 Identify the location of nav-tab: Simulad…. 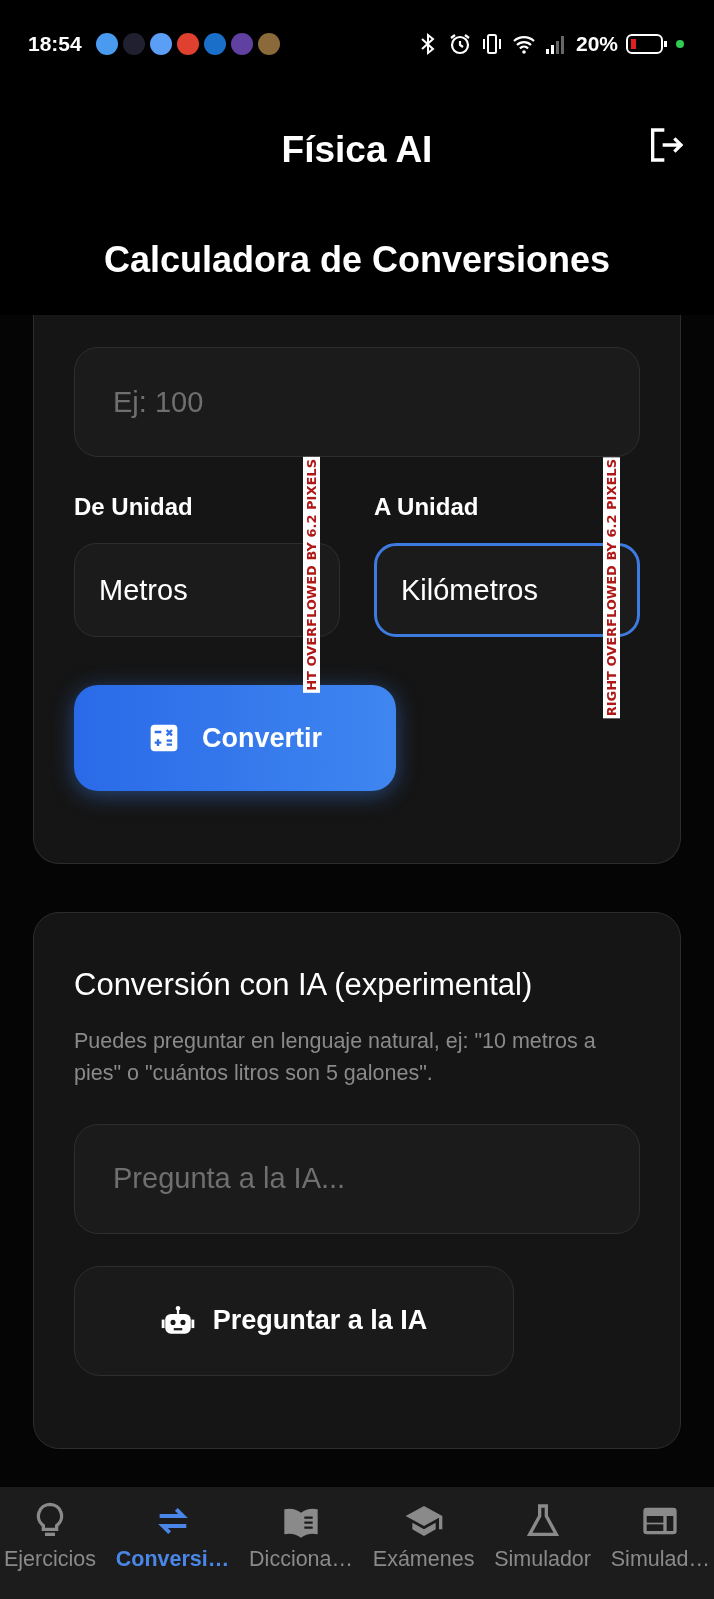
(660, 1550).